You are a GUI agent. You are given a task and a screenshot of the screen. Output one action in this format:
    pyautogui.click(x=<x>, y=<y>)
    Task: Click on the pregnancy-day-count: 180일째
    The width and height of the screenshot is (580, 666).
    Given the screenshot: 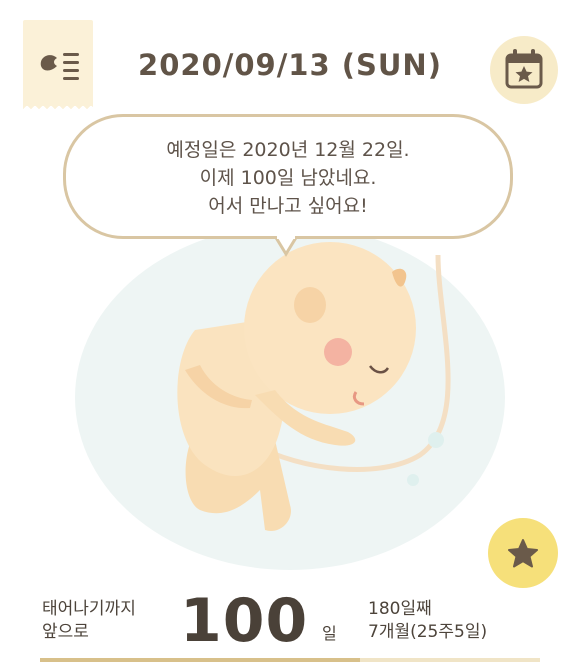 What is the action you would take?
    pyautogui.click(x=400, y=609)
    